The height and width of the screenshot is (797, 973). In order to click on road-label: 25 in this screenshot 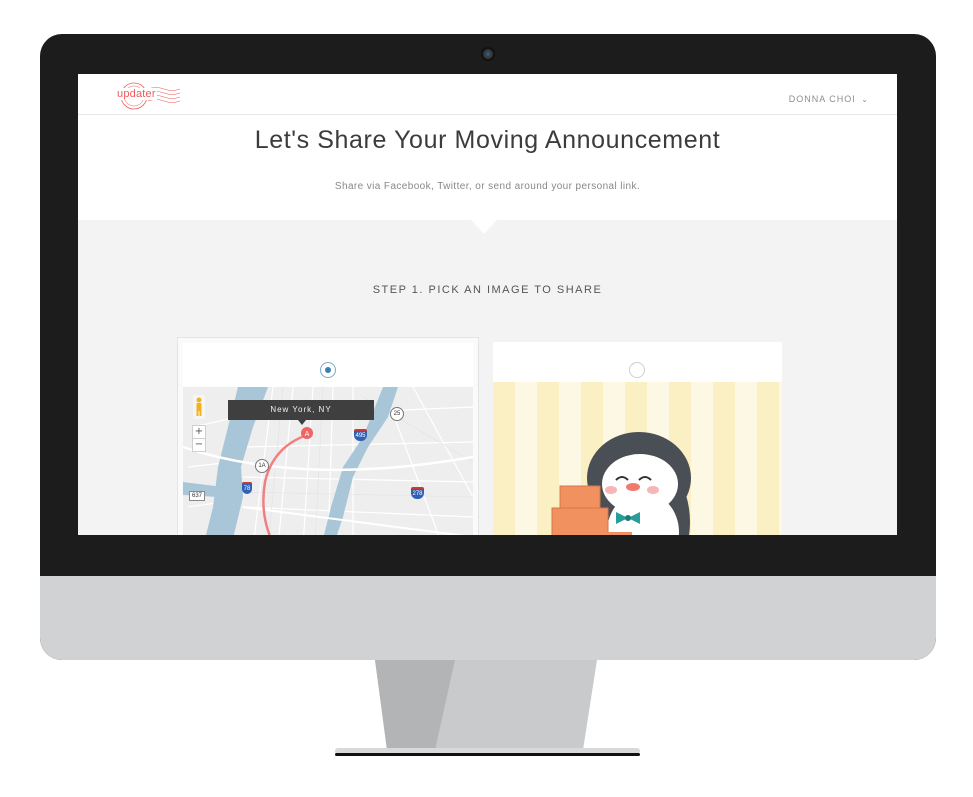, I will do `click(397, 414)`.